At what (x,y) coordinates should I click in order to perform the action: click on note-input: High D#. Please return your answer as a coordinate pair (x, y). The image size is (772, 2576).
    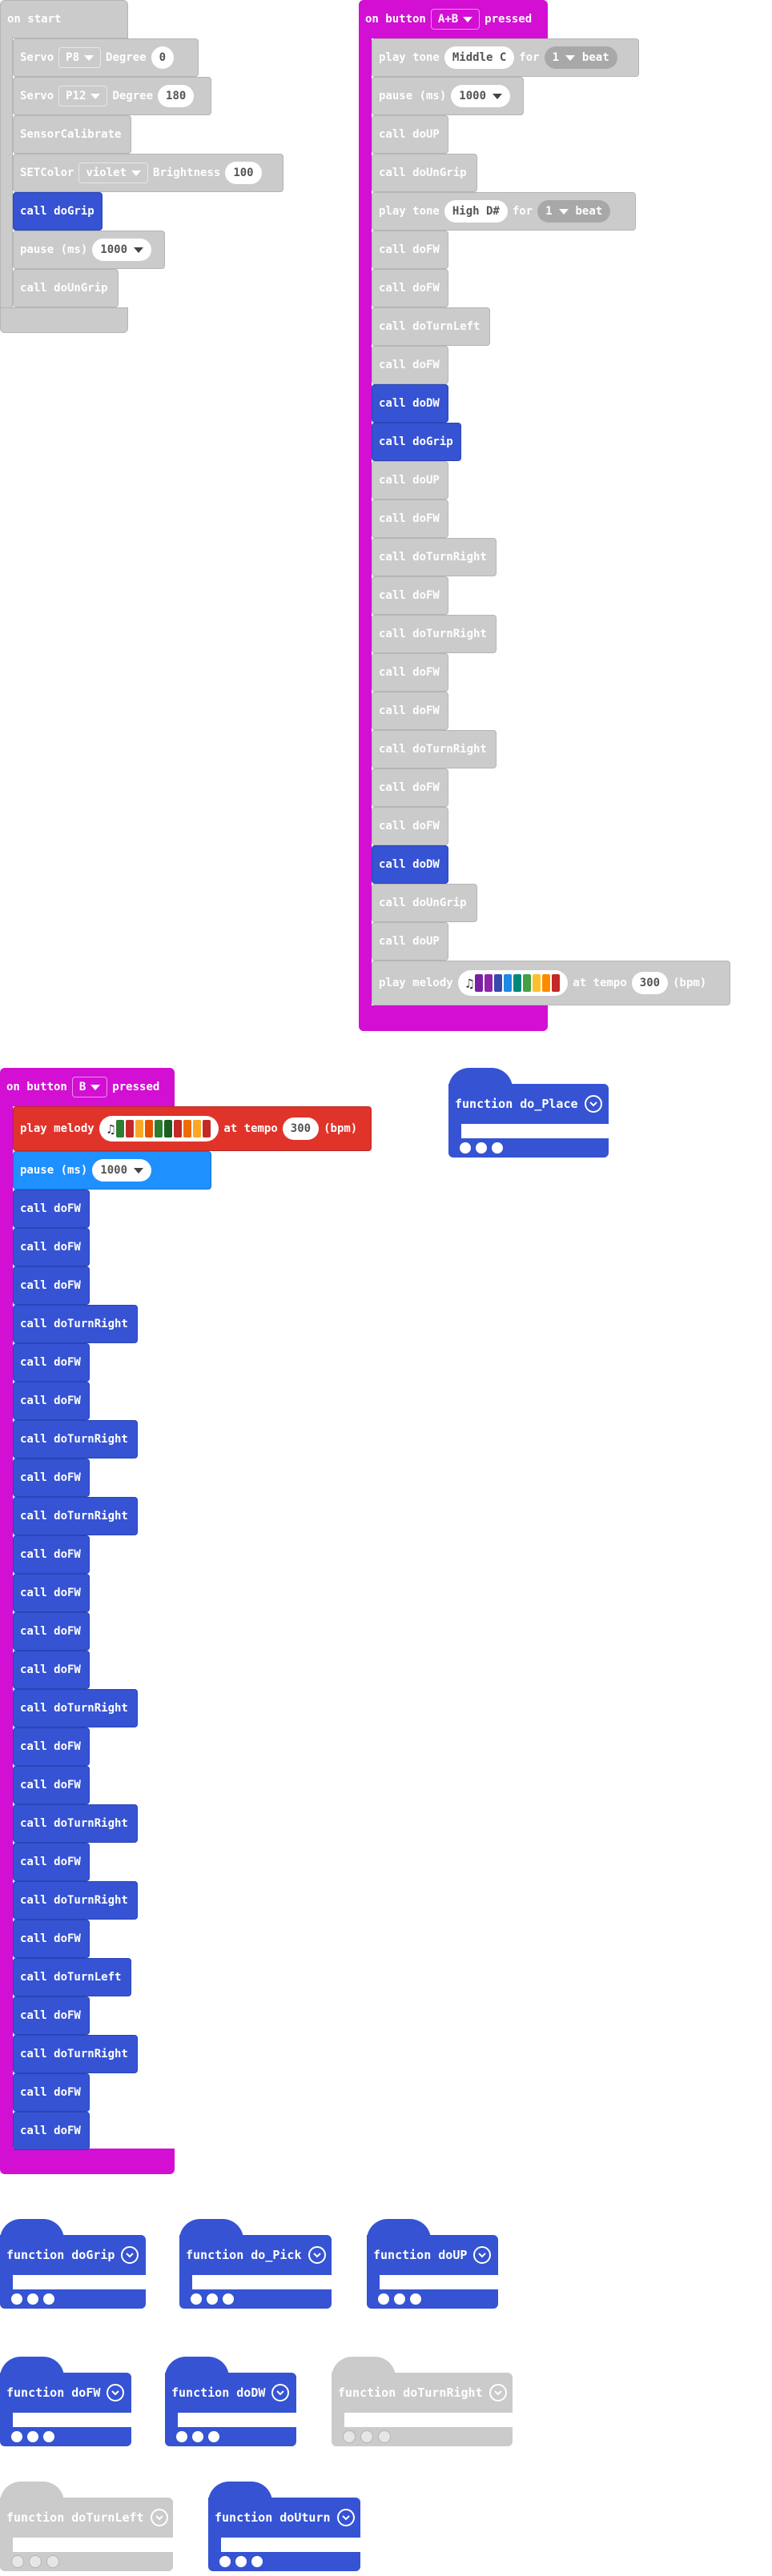
    Looking at the image, I should click on (476, 212).